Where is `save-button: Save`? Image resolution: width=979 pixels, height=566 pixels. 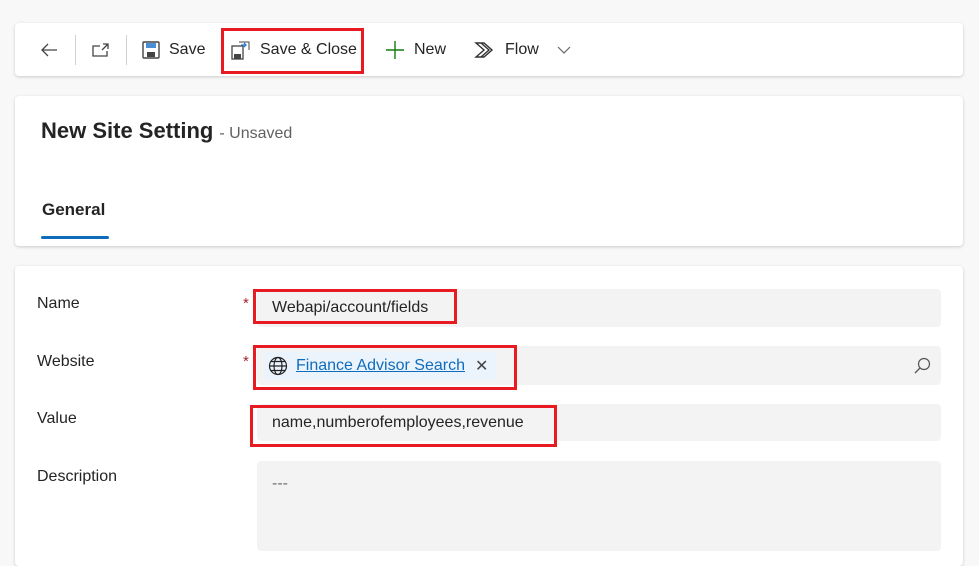 save-button: Save is located at coordinates (173, 49).